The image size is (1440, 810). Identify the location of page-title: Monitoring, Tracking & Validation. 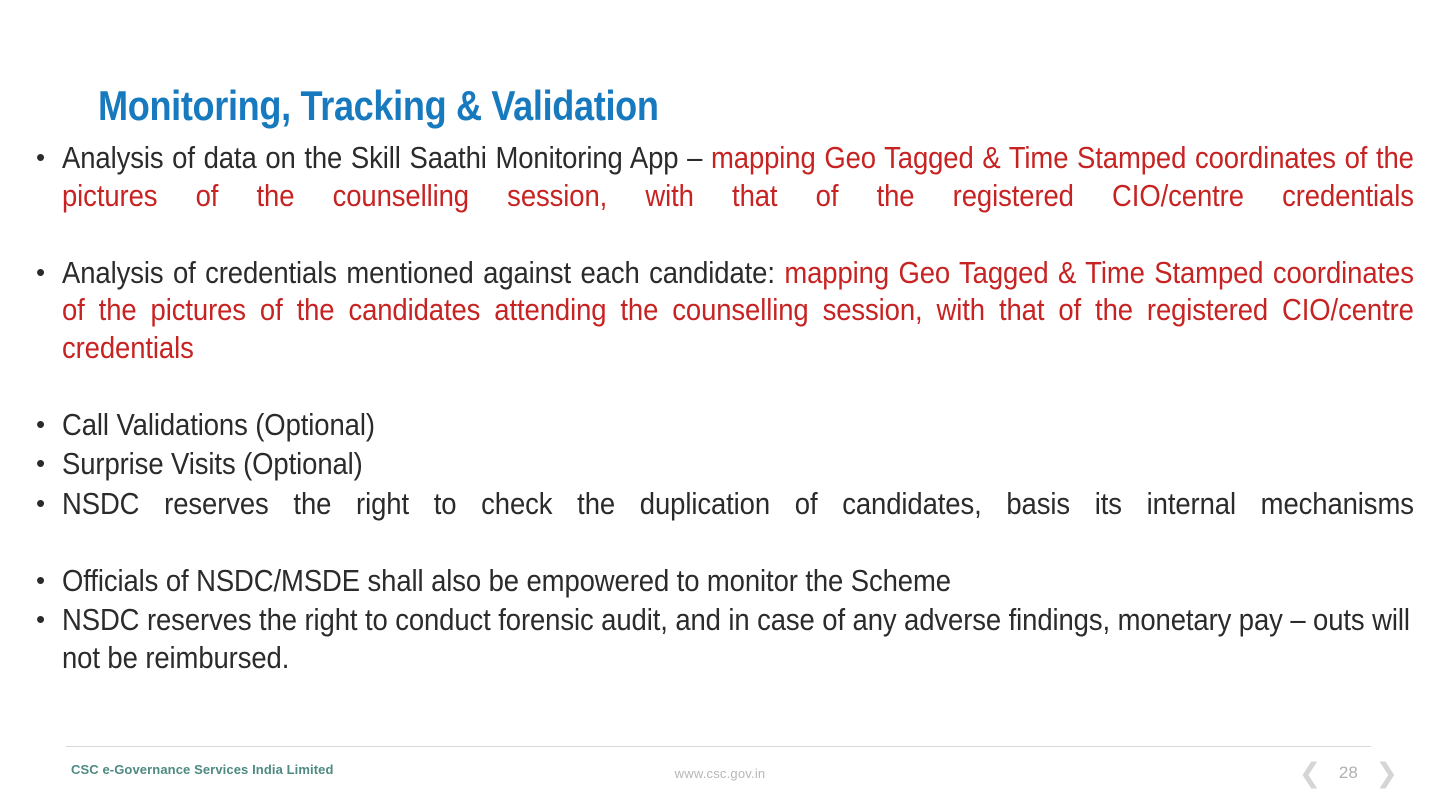
(378, 106).